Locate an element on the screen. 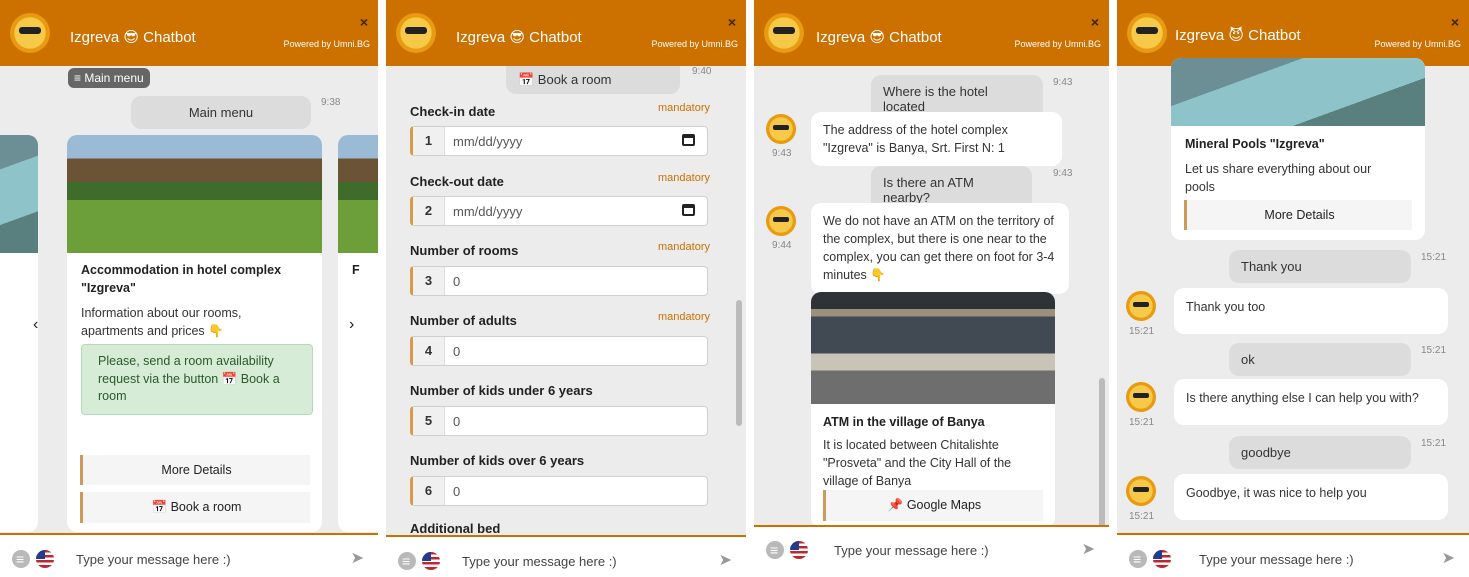  message-time: 9:44 is located at coordinates (782, 245).